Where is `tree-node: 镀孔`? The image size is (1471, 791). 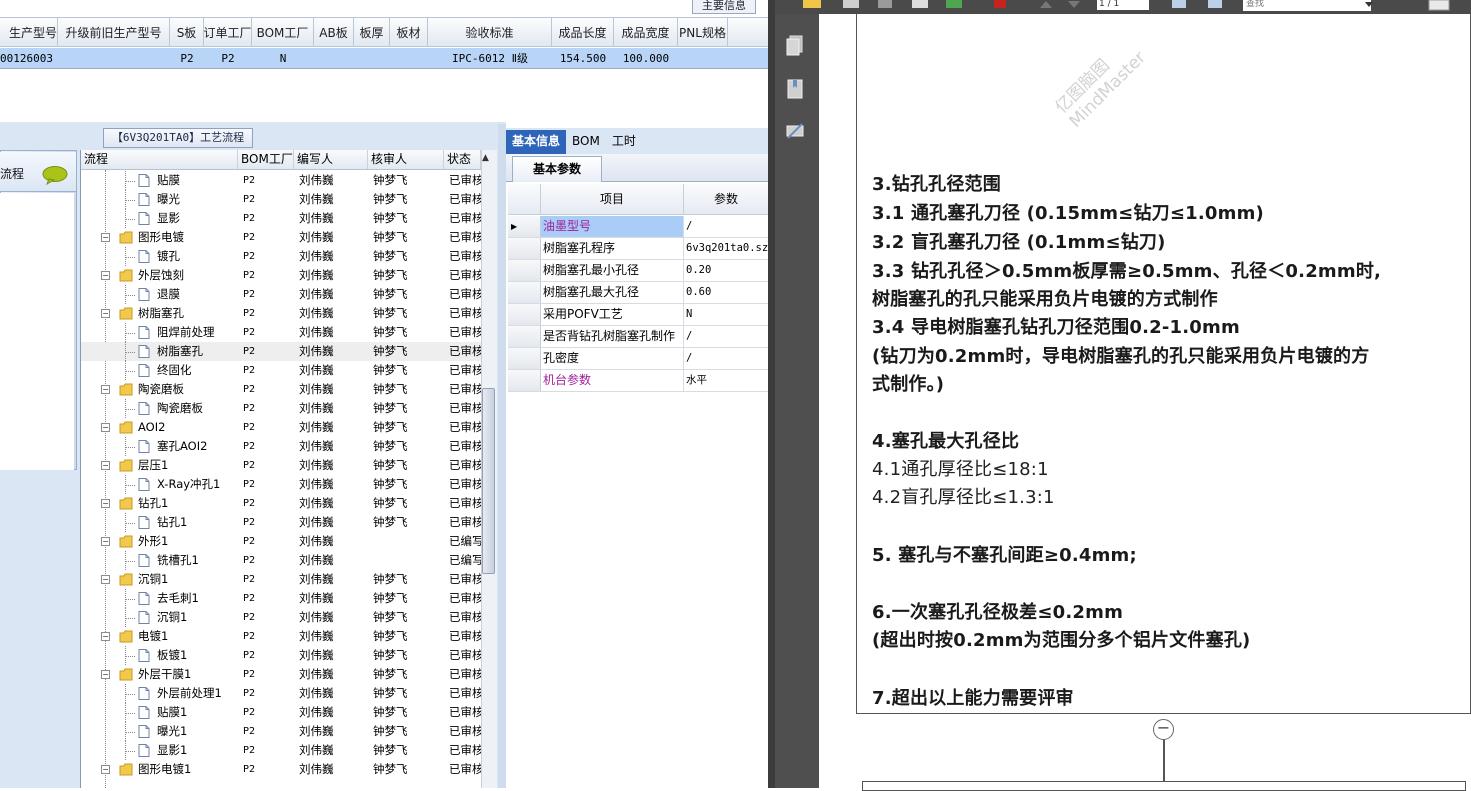
tree-node: 镀孔 is located at coordinates (159, 256).